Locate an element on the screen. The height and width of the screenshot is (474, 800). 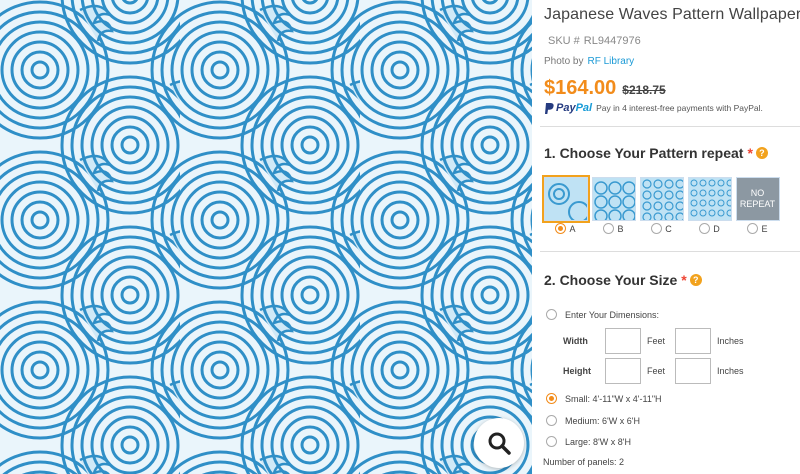
height-label: Height is located at coordinates (577, 371).